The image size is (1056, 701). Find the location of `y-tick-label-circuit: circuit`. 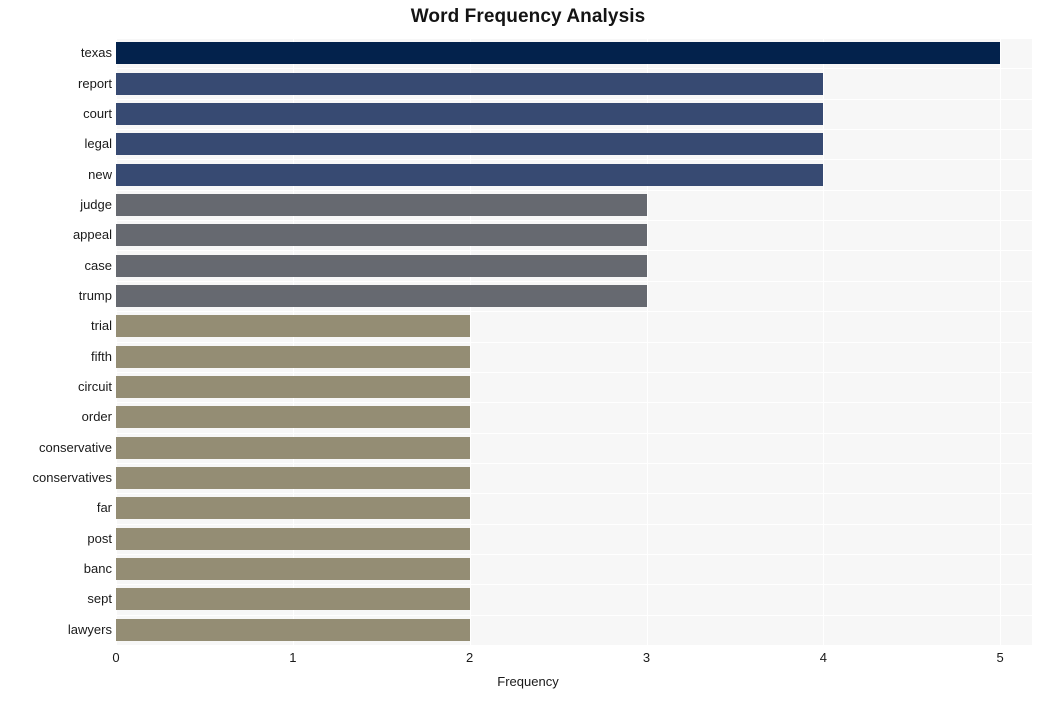

y-tick-label-circuit: circuit is located at coordinates (95, 387).